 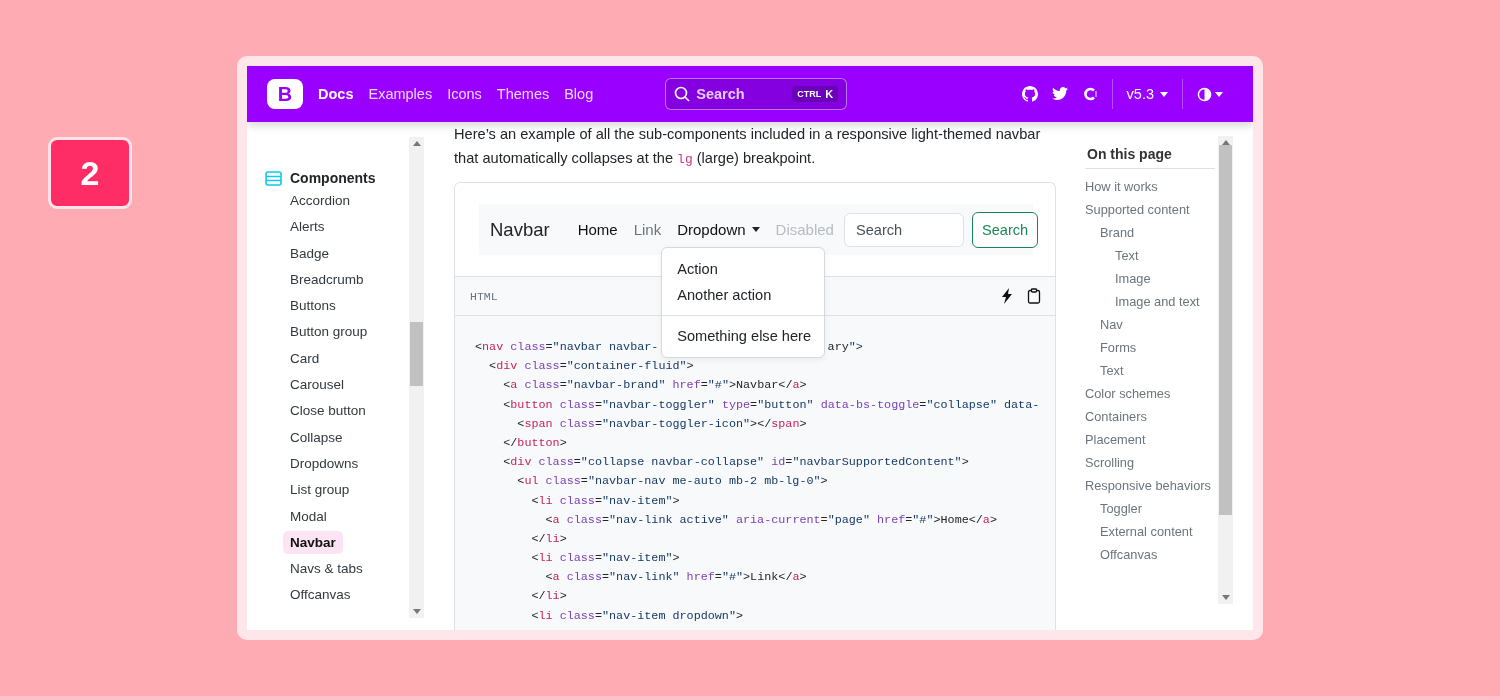 What do you see at coordinates (771, 404) in the screenshot?
I see `code-line: <button class="navbar-toggler" type="button" data-bs-toggle="collapse" data-` at bounding box center [771, 404].